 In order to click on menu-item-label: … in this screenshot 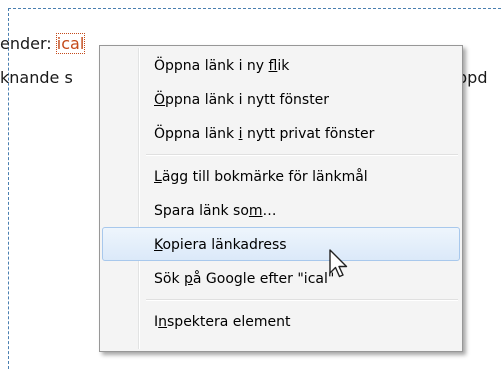, I will do `click(269, 211)`.